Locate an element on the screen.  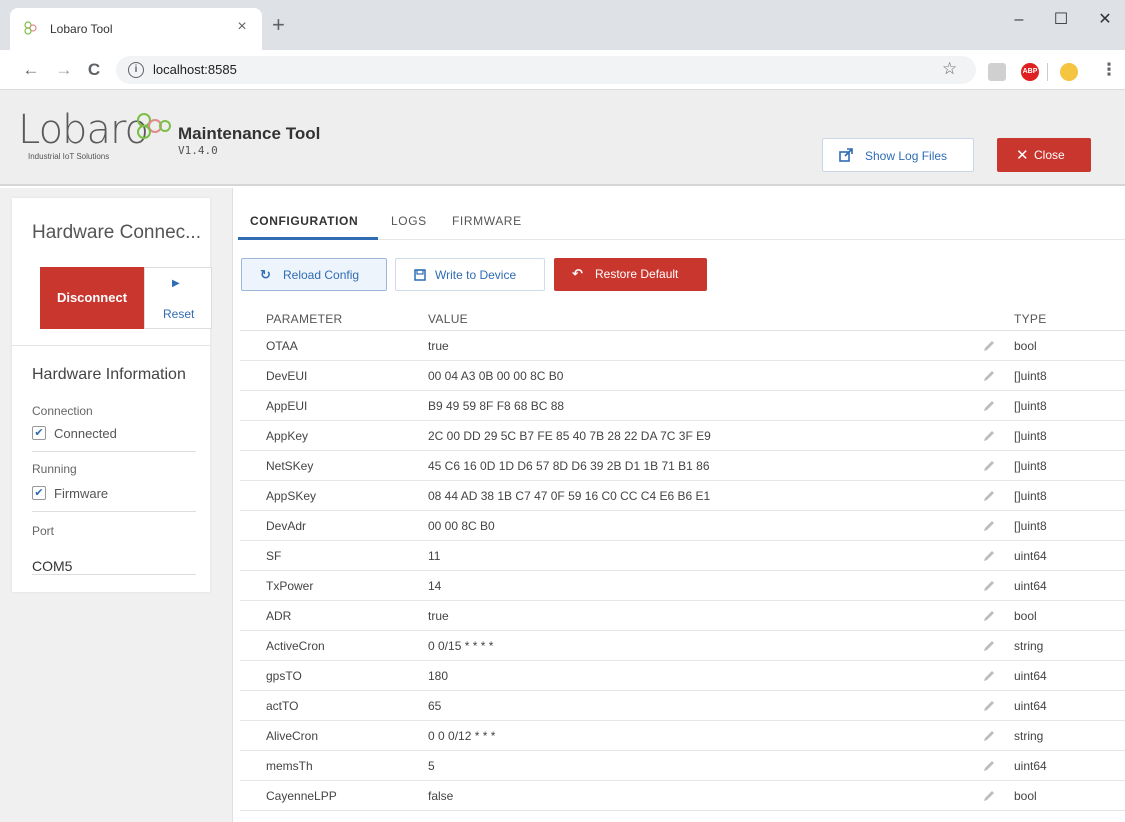
type-cell: uint64 is located at coordinates (1030, 766).